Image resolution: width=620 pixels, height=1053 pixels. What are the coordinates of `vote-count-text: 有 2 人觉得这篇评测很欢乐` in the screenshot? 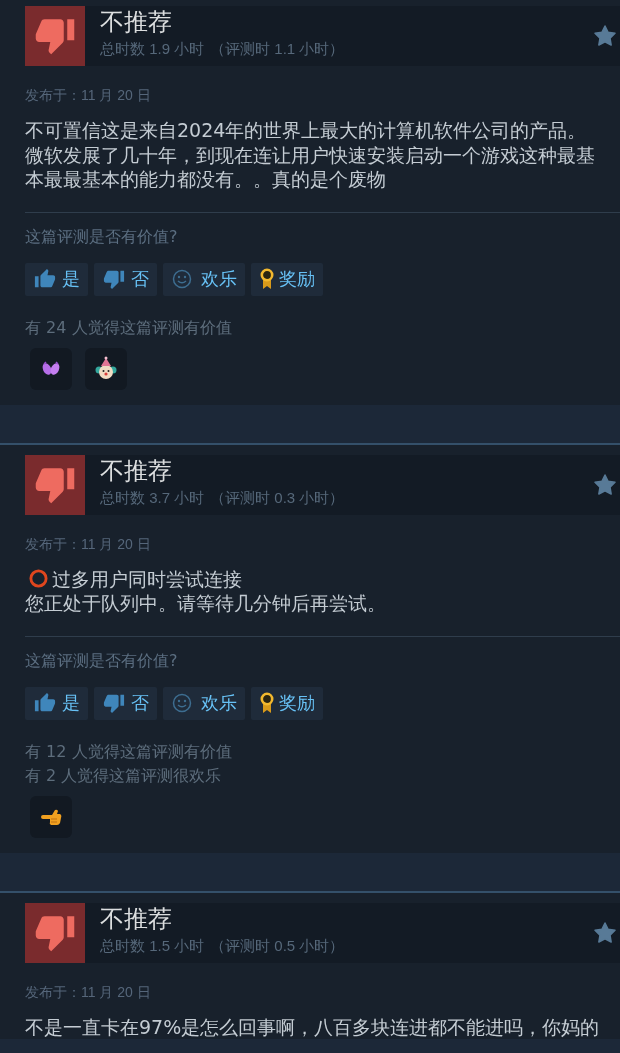 It's located at (124, 775).